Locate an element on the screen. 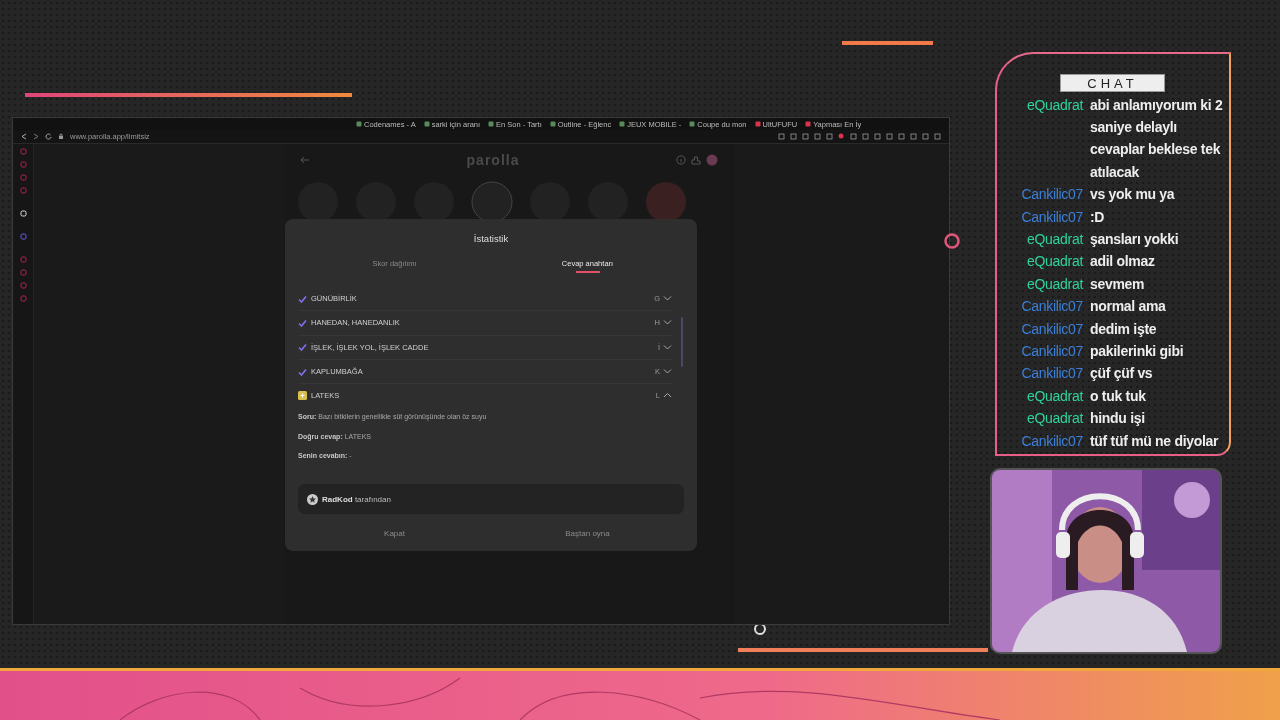 This screenshot has width=1280, height=720. forward-icon is located at coordinates (36, 136).